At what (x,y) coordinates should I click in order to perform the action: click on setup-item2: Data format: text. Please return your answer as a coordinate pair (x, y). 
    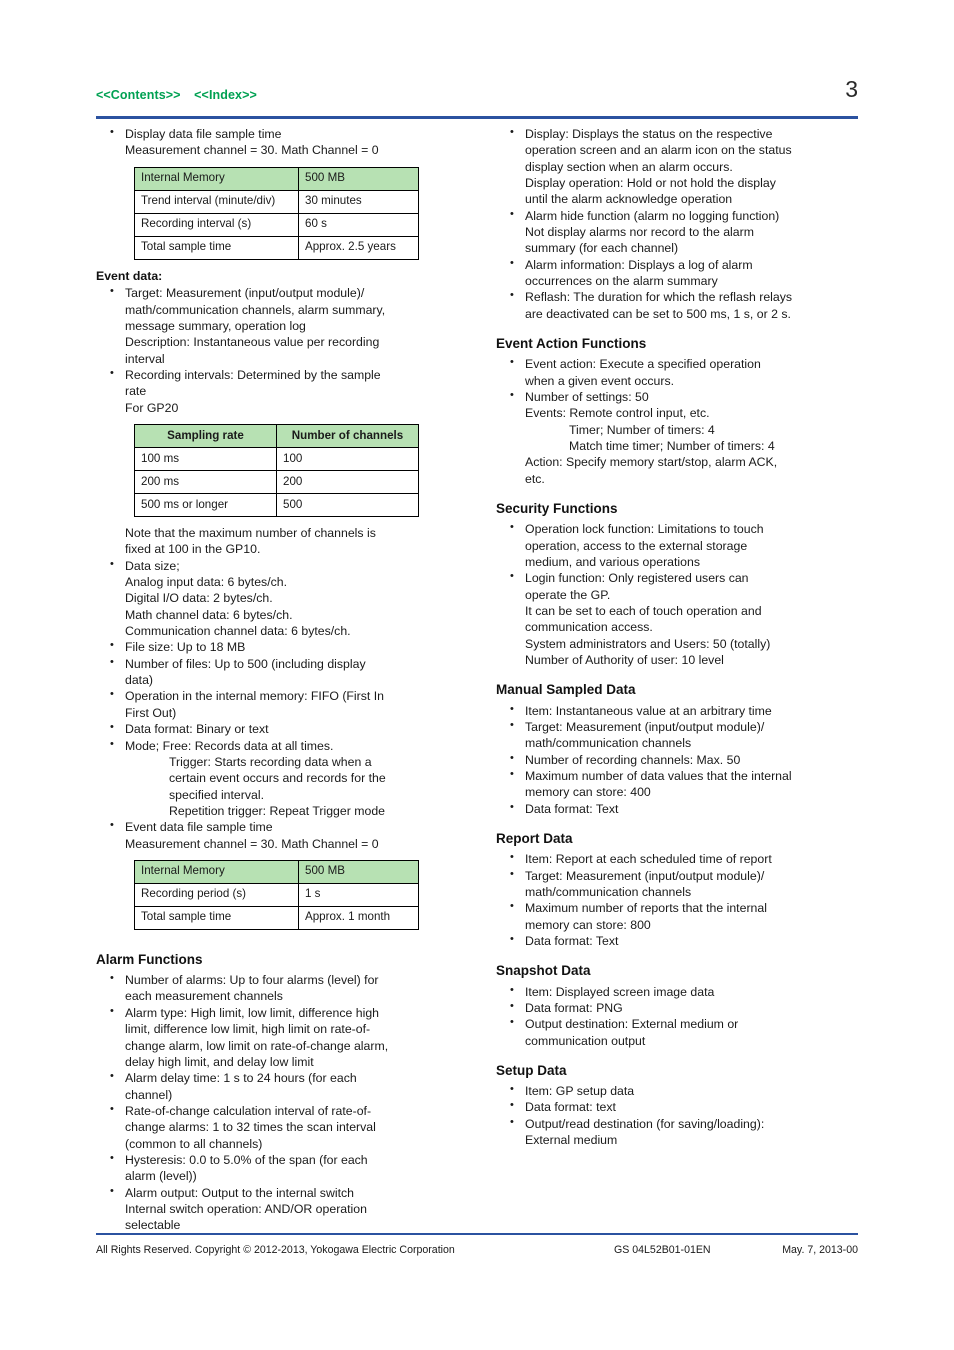
    Looking at the image, I should click on (570, 1107).